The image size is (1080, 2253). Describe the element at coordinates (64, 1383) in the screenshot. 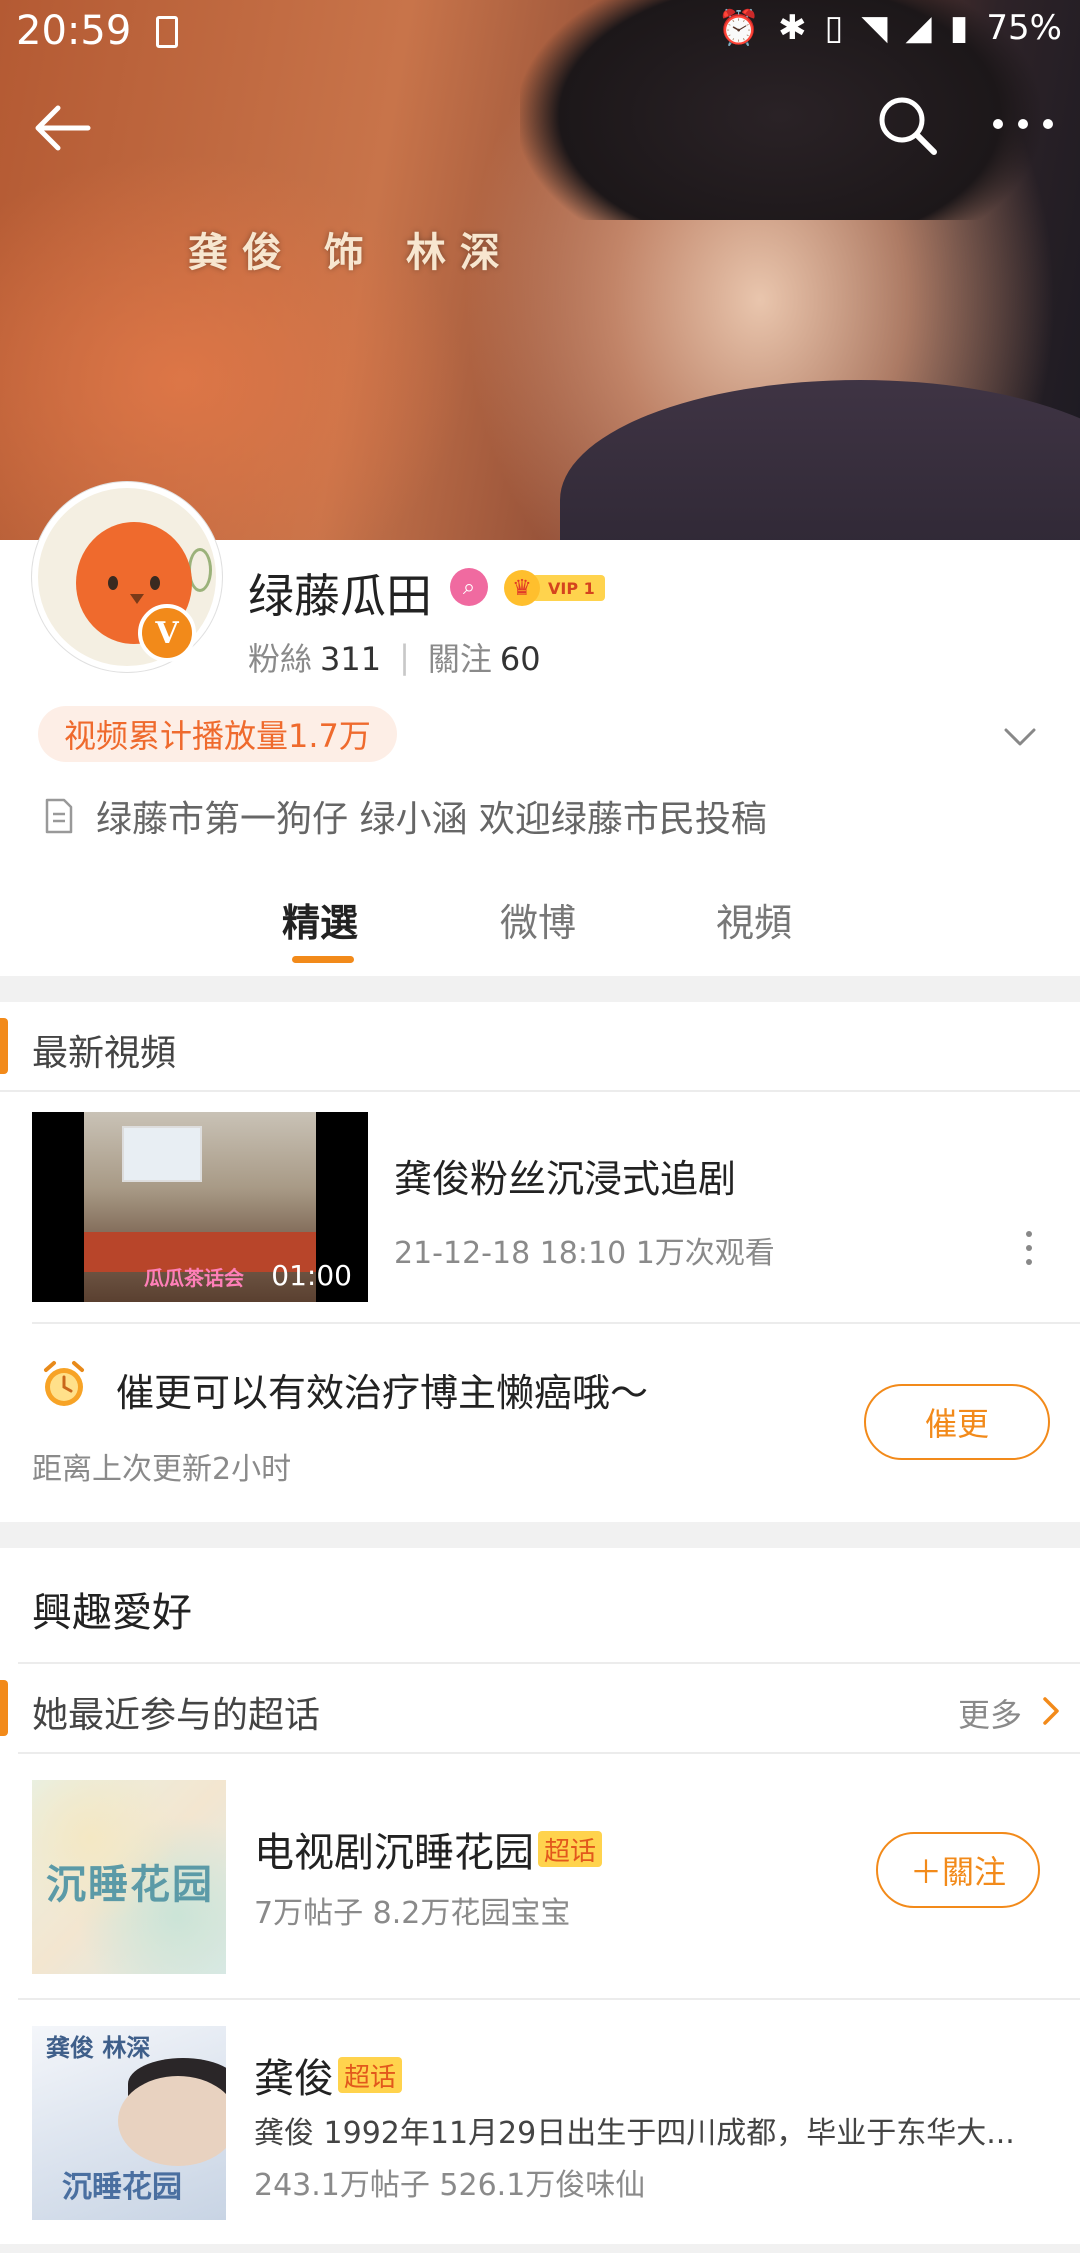

I see `alarm-clock-icon` at that location.